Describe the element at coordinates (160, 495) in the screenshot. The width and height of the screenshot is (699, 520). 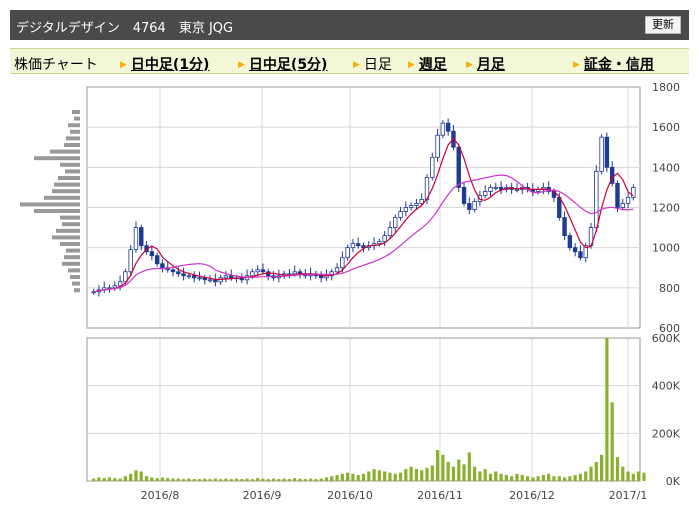
I see `date-axis-tick-label: 2016/8` at that location.